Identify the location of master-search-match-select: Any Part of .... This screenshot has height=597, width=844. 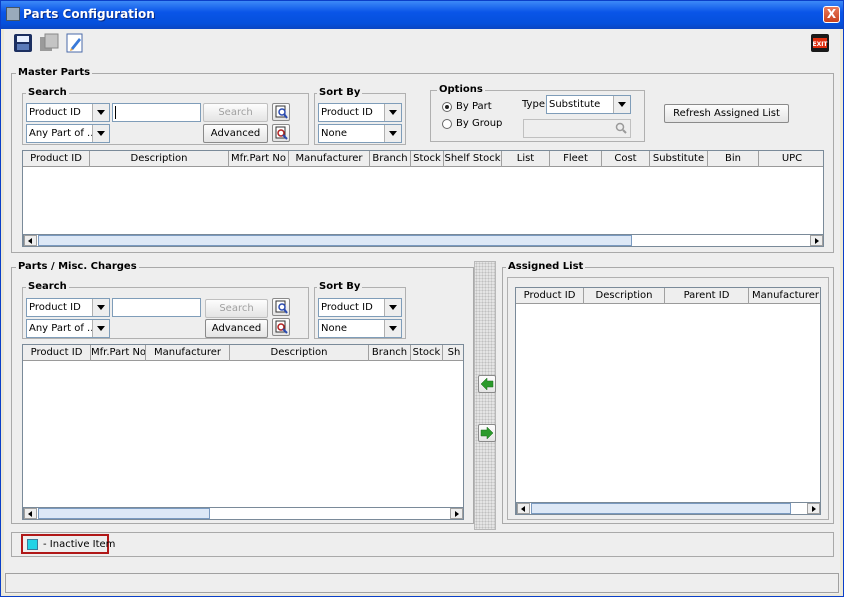
(68, 133).